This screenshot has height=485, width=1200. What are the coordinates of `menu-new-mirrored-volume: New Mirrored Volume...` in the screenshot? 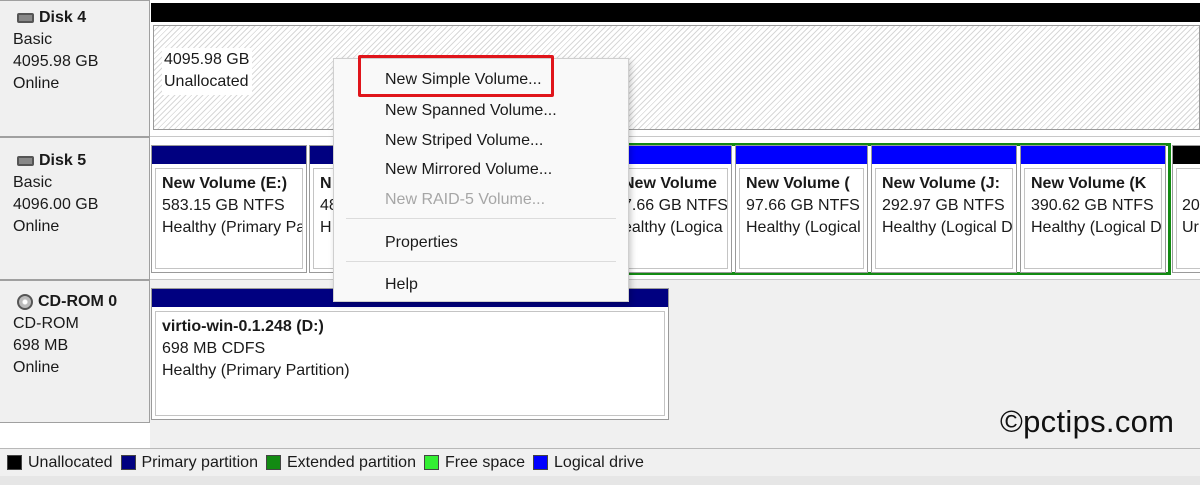 It's located at (468, 170).